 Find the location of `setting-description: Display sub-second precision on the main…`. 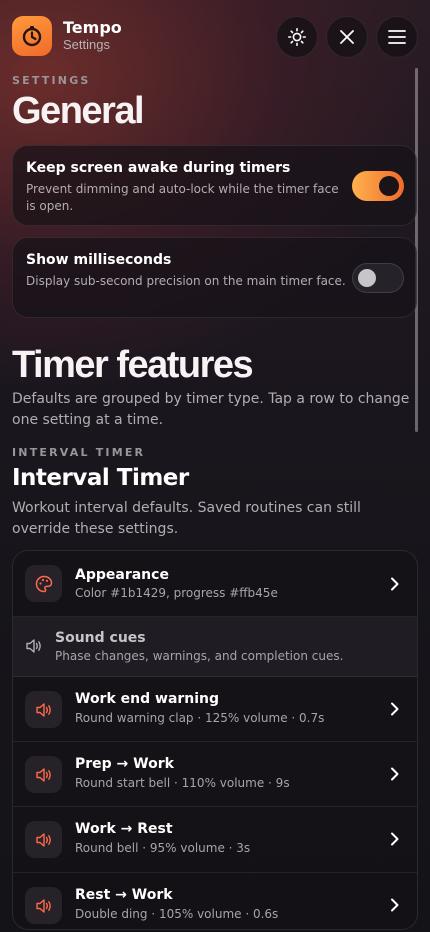

setting-description: Display sub-second precision on the main… is located at coordinates (186, 281).